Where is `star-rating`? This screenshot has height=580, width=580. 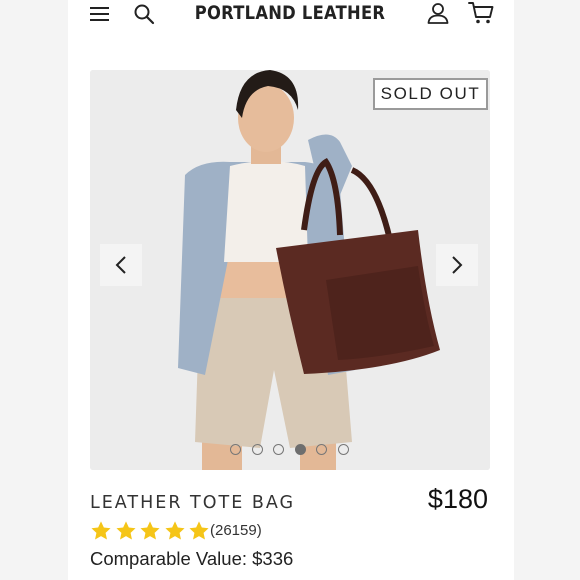
star-rating is located at coordinates (150, 531).